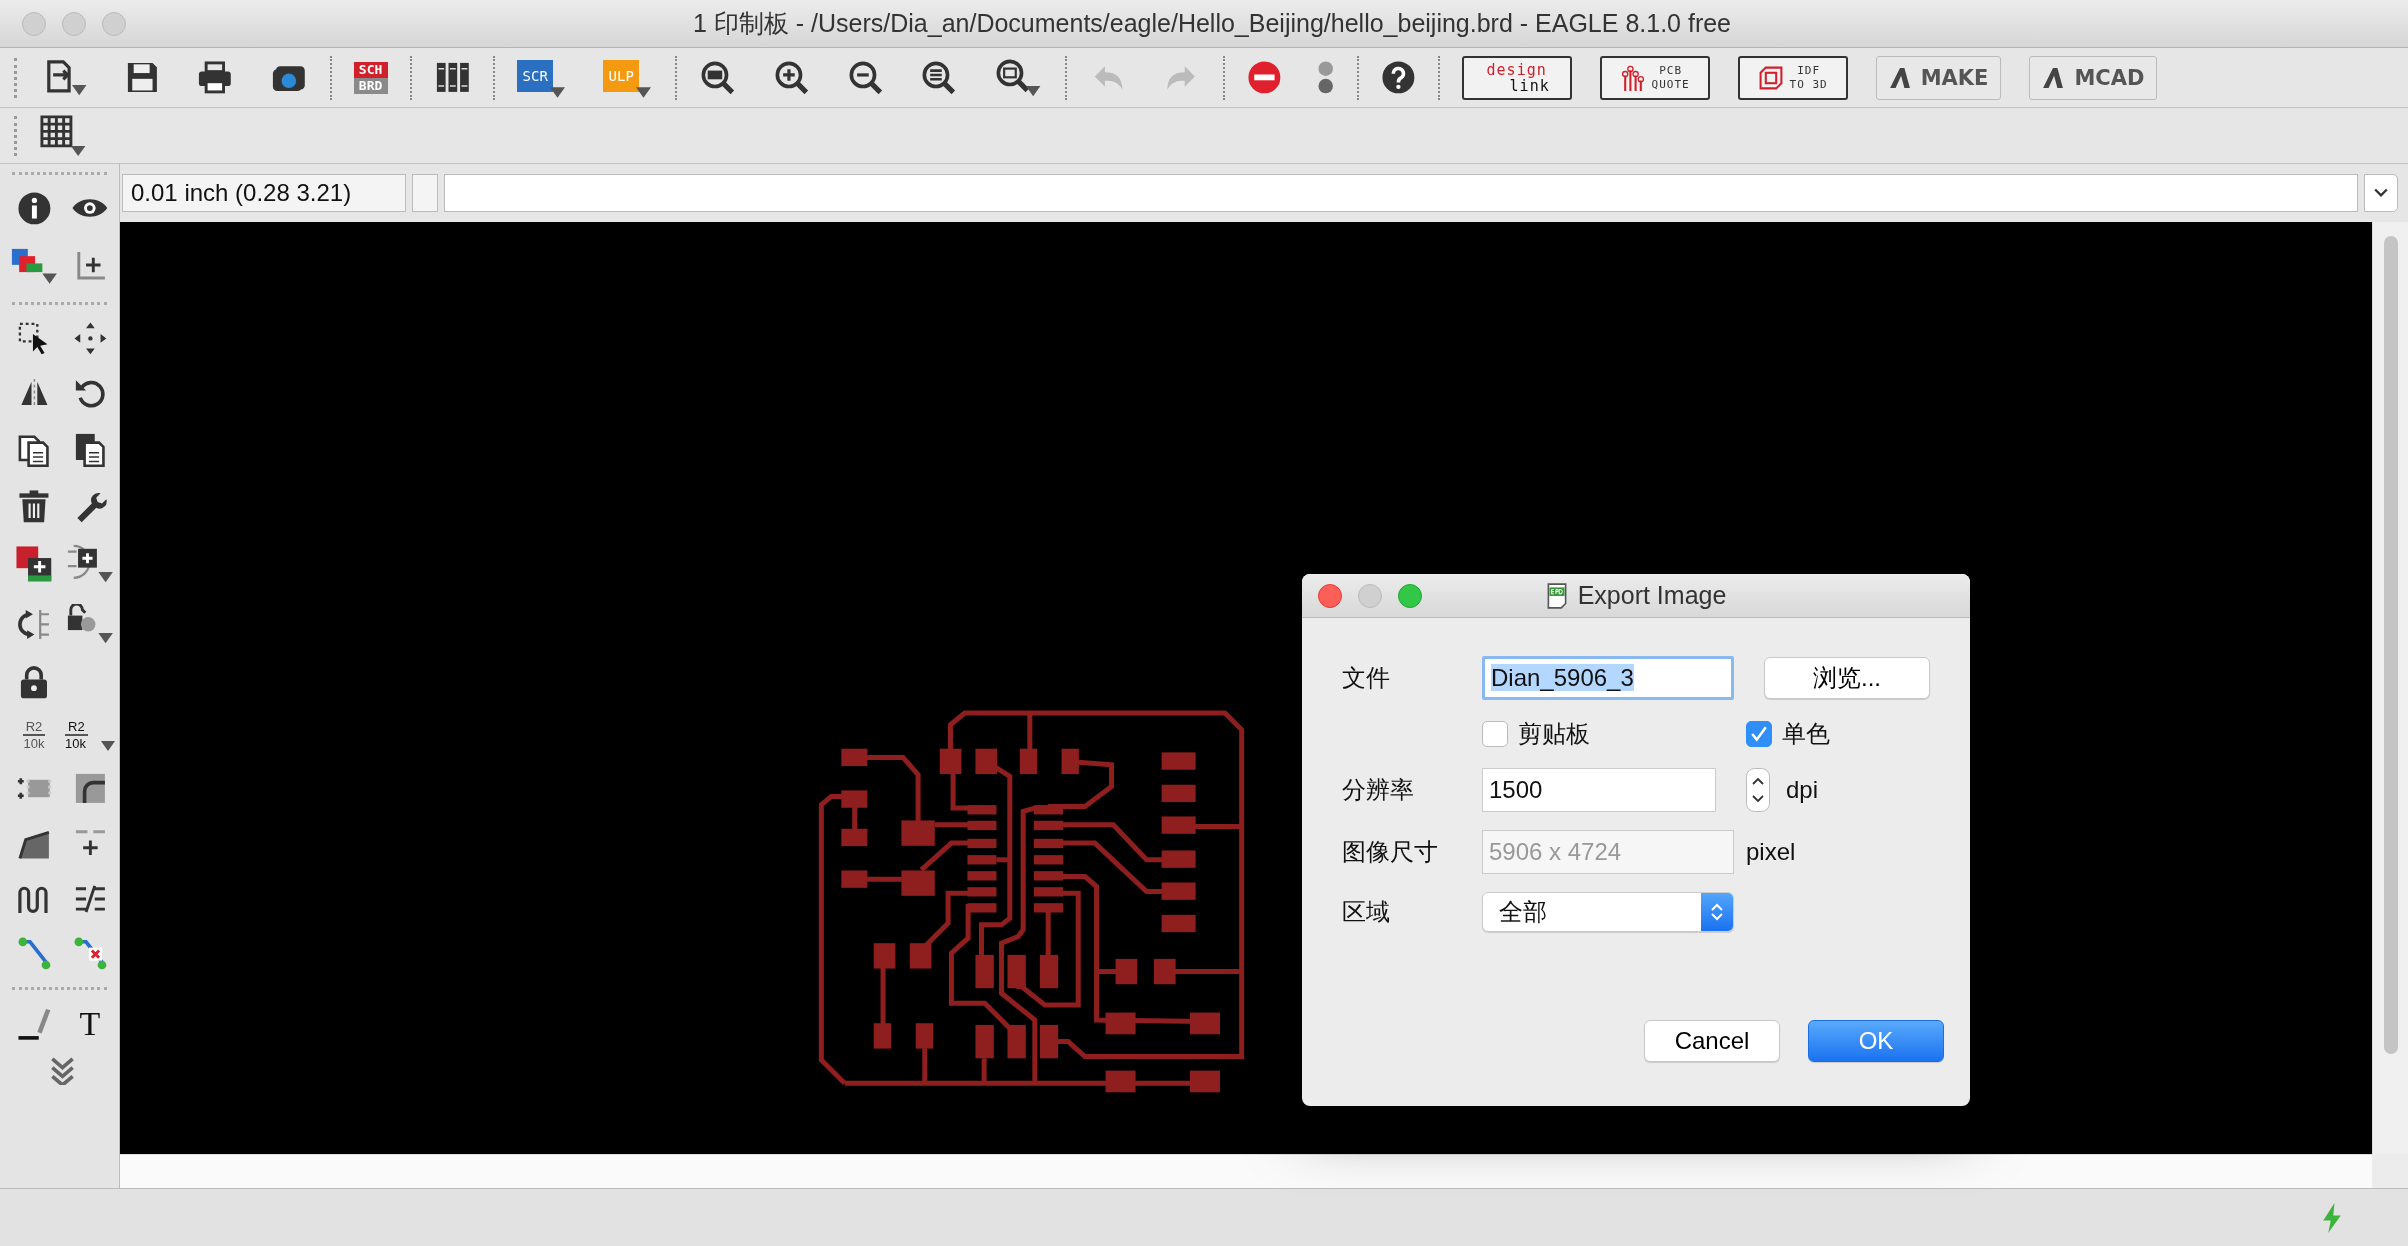 The height and width of the screenshot is (1246, 2408). What do you see at coordinates (1771, 852) in the screenshot?
I see `unit-label: pixel` at bounding box center [1771, 852].